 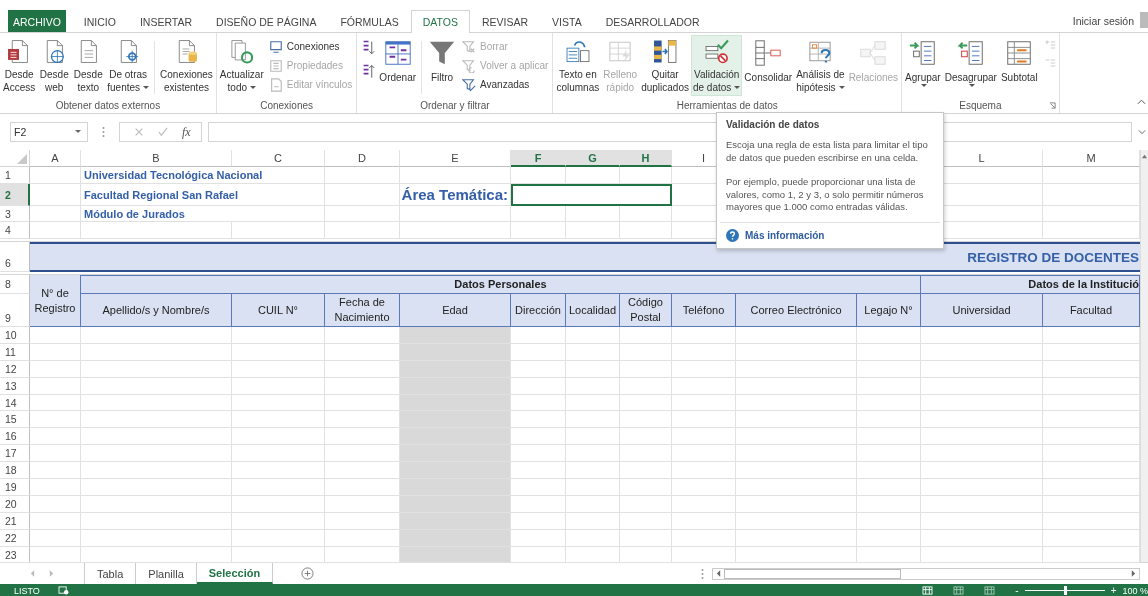 What do you see at coordinates (928, 590) in the screenshot?
I see `normal-view-icon` at bounding box center [928, 590].